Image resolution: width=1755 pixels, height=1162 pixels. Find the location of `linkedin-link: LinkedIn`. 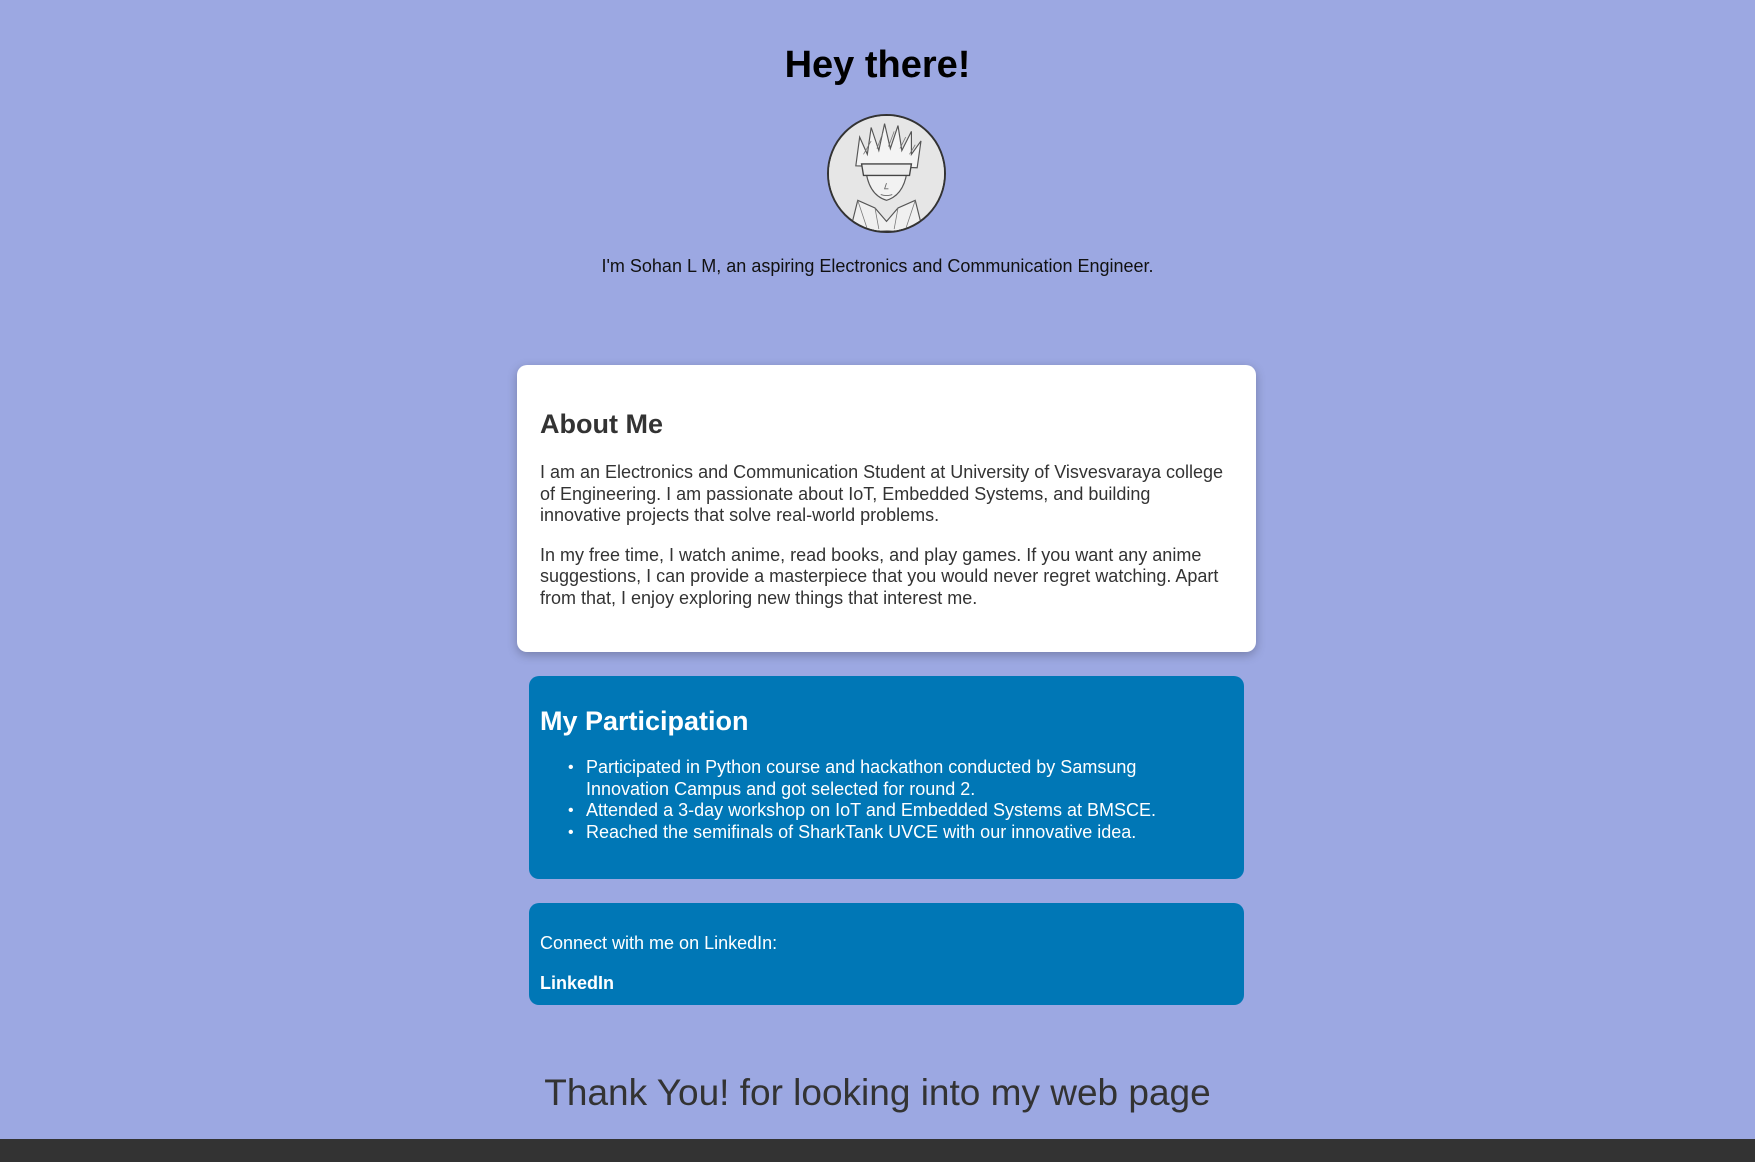

linkedin-link: LinkedIn is located at coordinates (577, 983).